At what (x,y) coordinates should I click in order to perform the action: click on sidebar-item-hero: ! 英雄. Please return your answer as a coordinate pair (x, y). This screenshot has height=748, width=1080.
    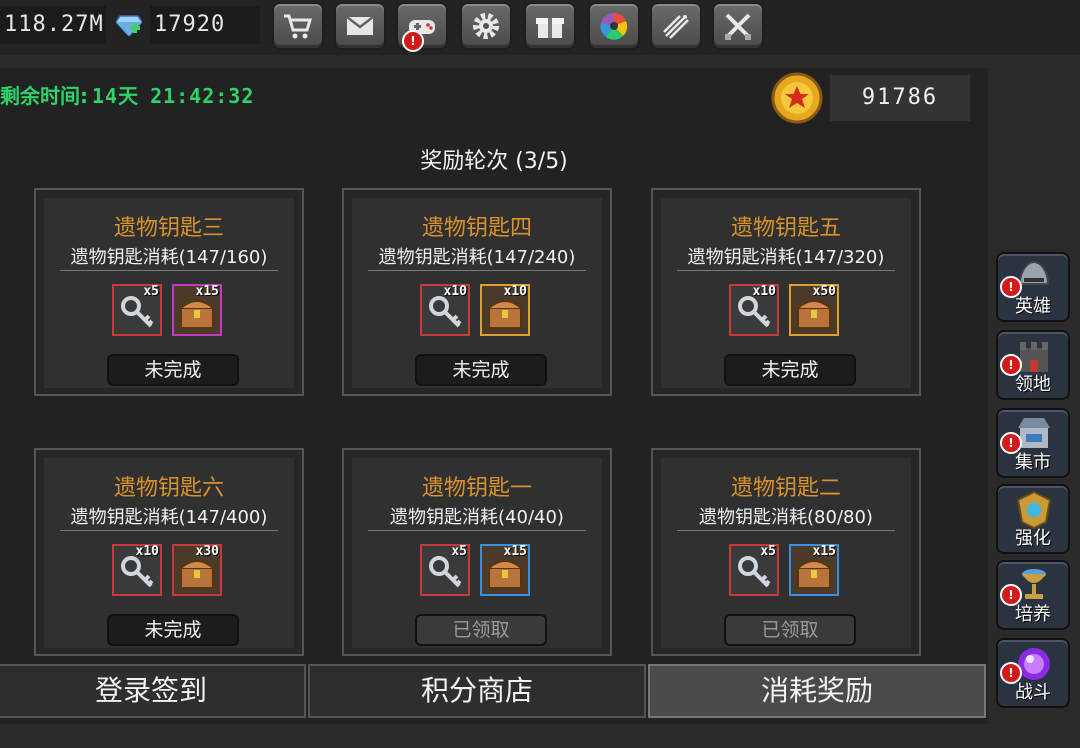
    Looking at the image, I should click on (1033, 287).